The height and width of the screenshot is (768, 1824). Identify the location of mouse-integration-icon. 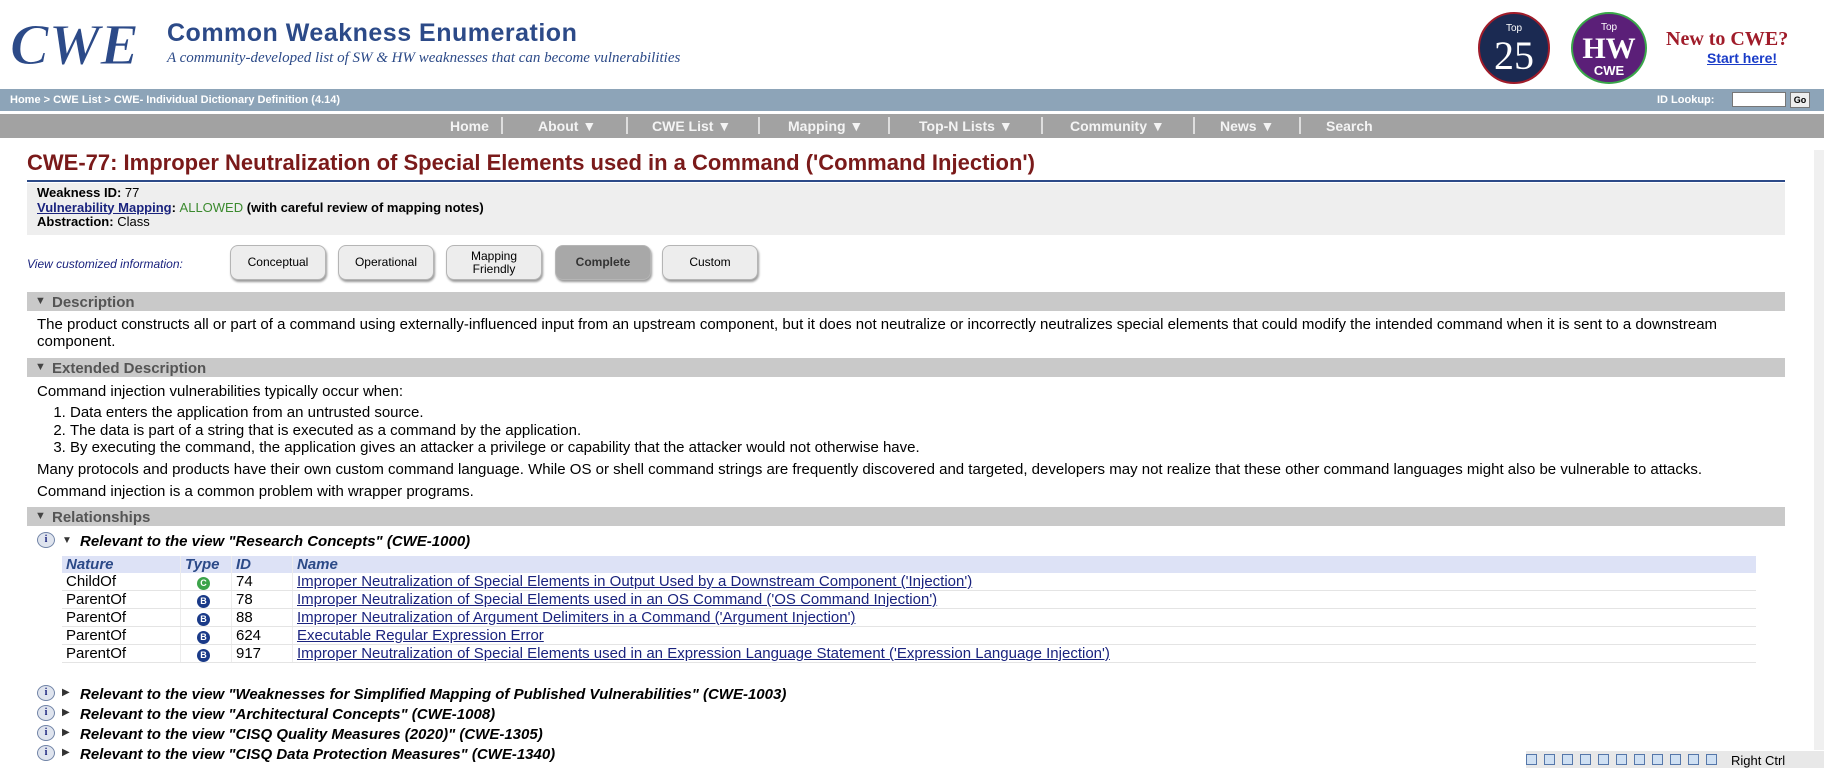
(1693, 759).